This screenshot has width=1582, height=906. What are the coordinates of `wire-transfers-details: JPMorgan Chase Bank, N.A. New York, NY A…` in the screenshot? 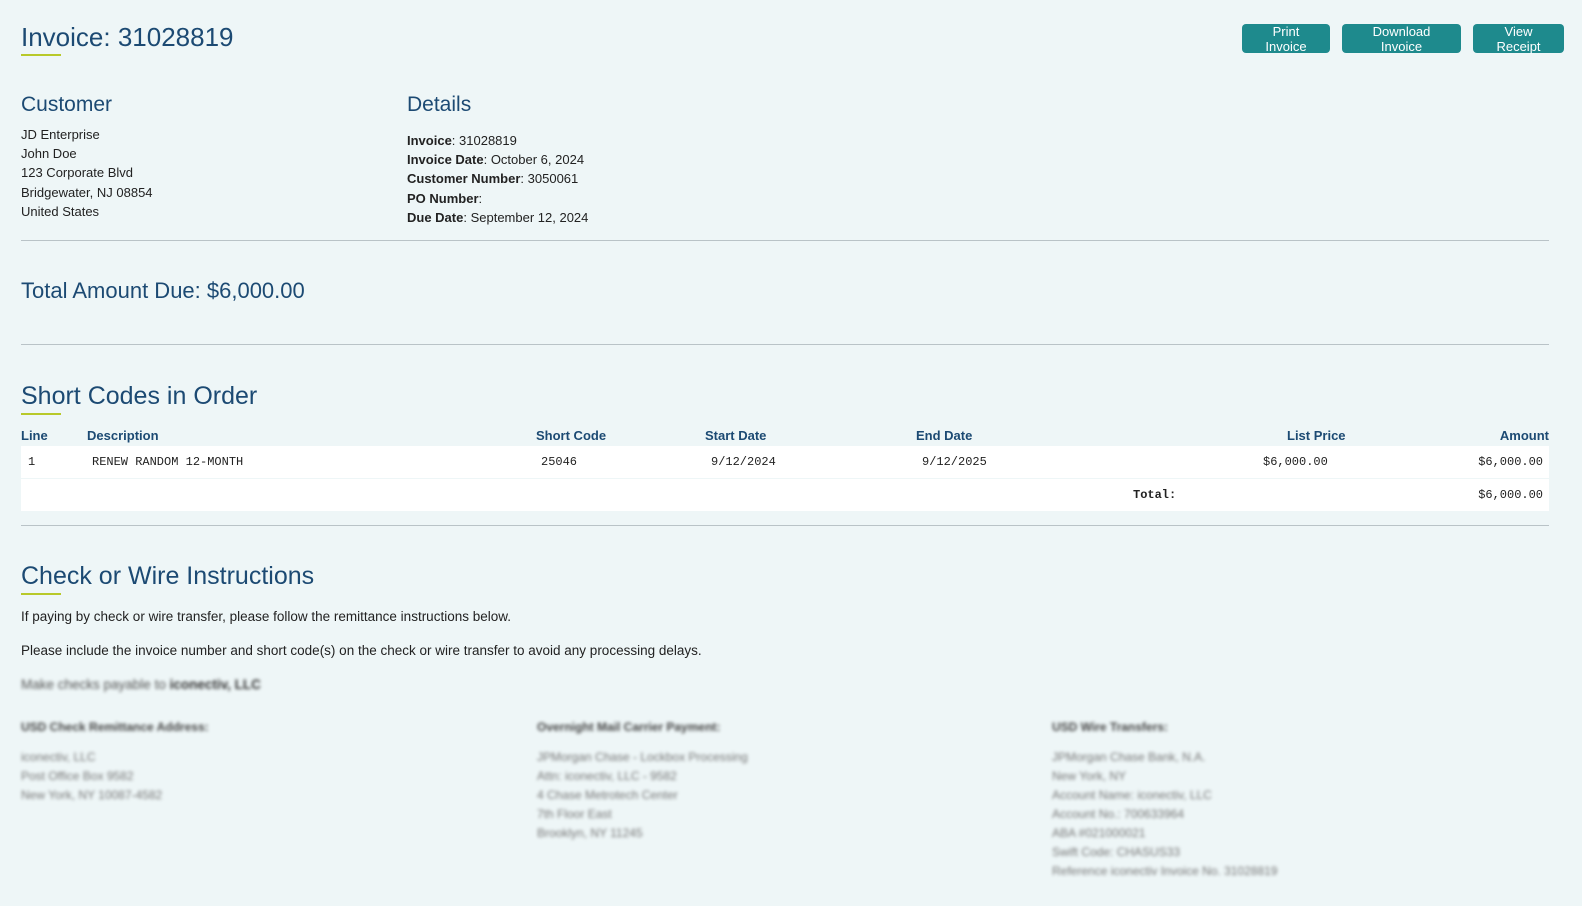 It's located at (1165, 814).